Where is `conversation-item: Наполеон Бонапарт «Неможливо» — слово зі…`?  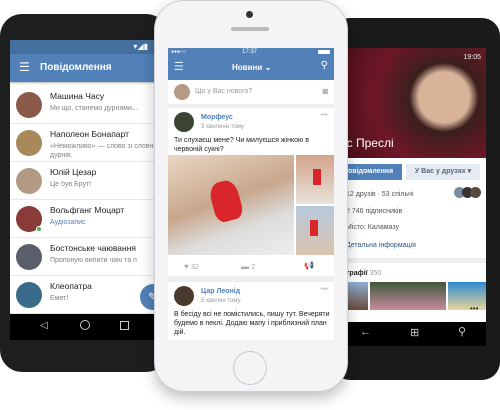
conversation-item: Наполеон Бонапарт «Неможливо» — слово зі… is located at coordinates (84, 143).